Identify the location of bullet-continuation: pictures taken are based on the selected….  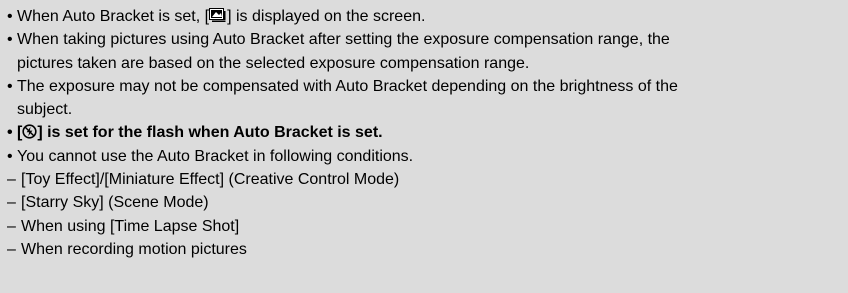
(427, 63).